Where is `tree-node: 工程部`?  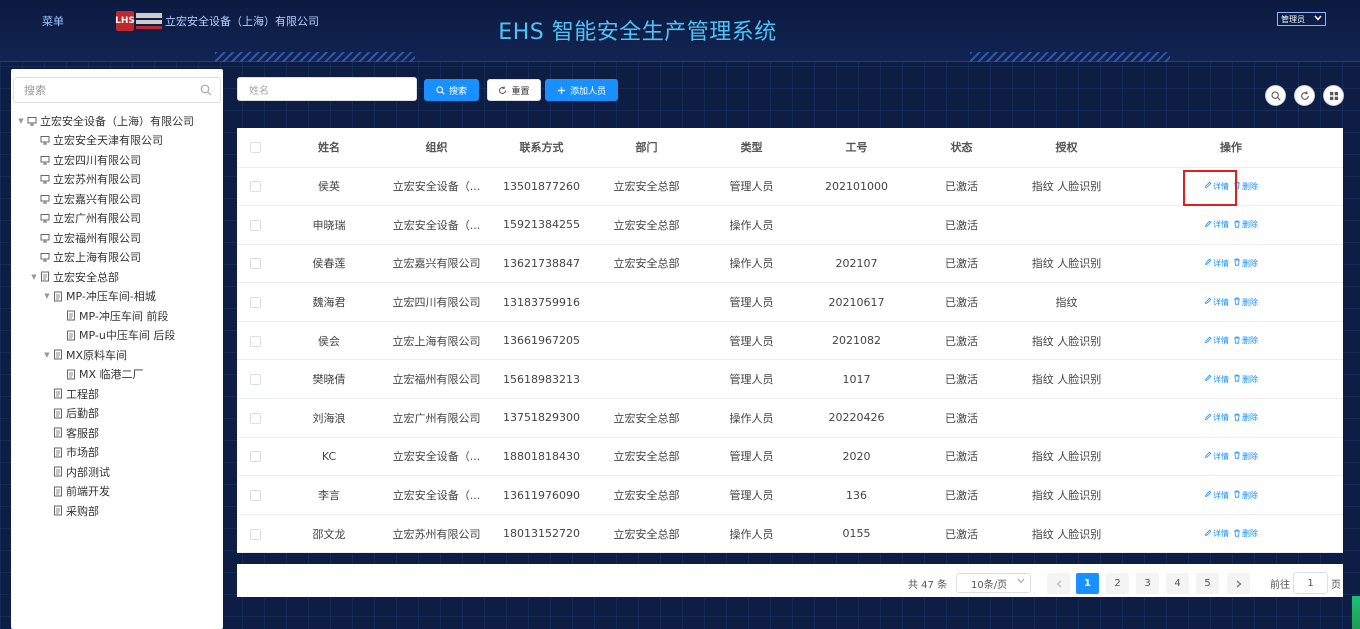
tree-node: 工程部 is located at coordinates (117, 394).